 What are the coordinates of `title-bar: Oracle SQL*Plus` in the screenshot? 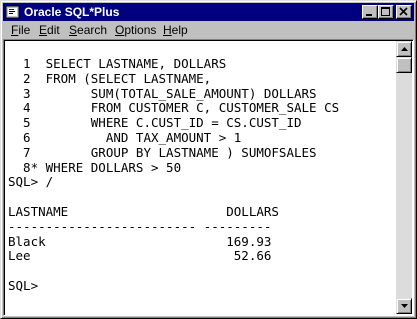 It's located at (208, 12).